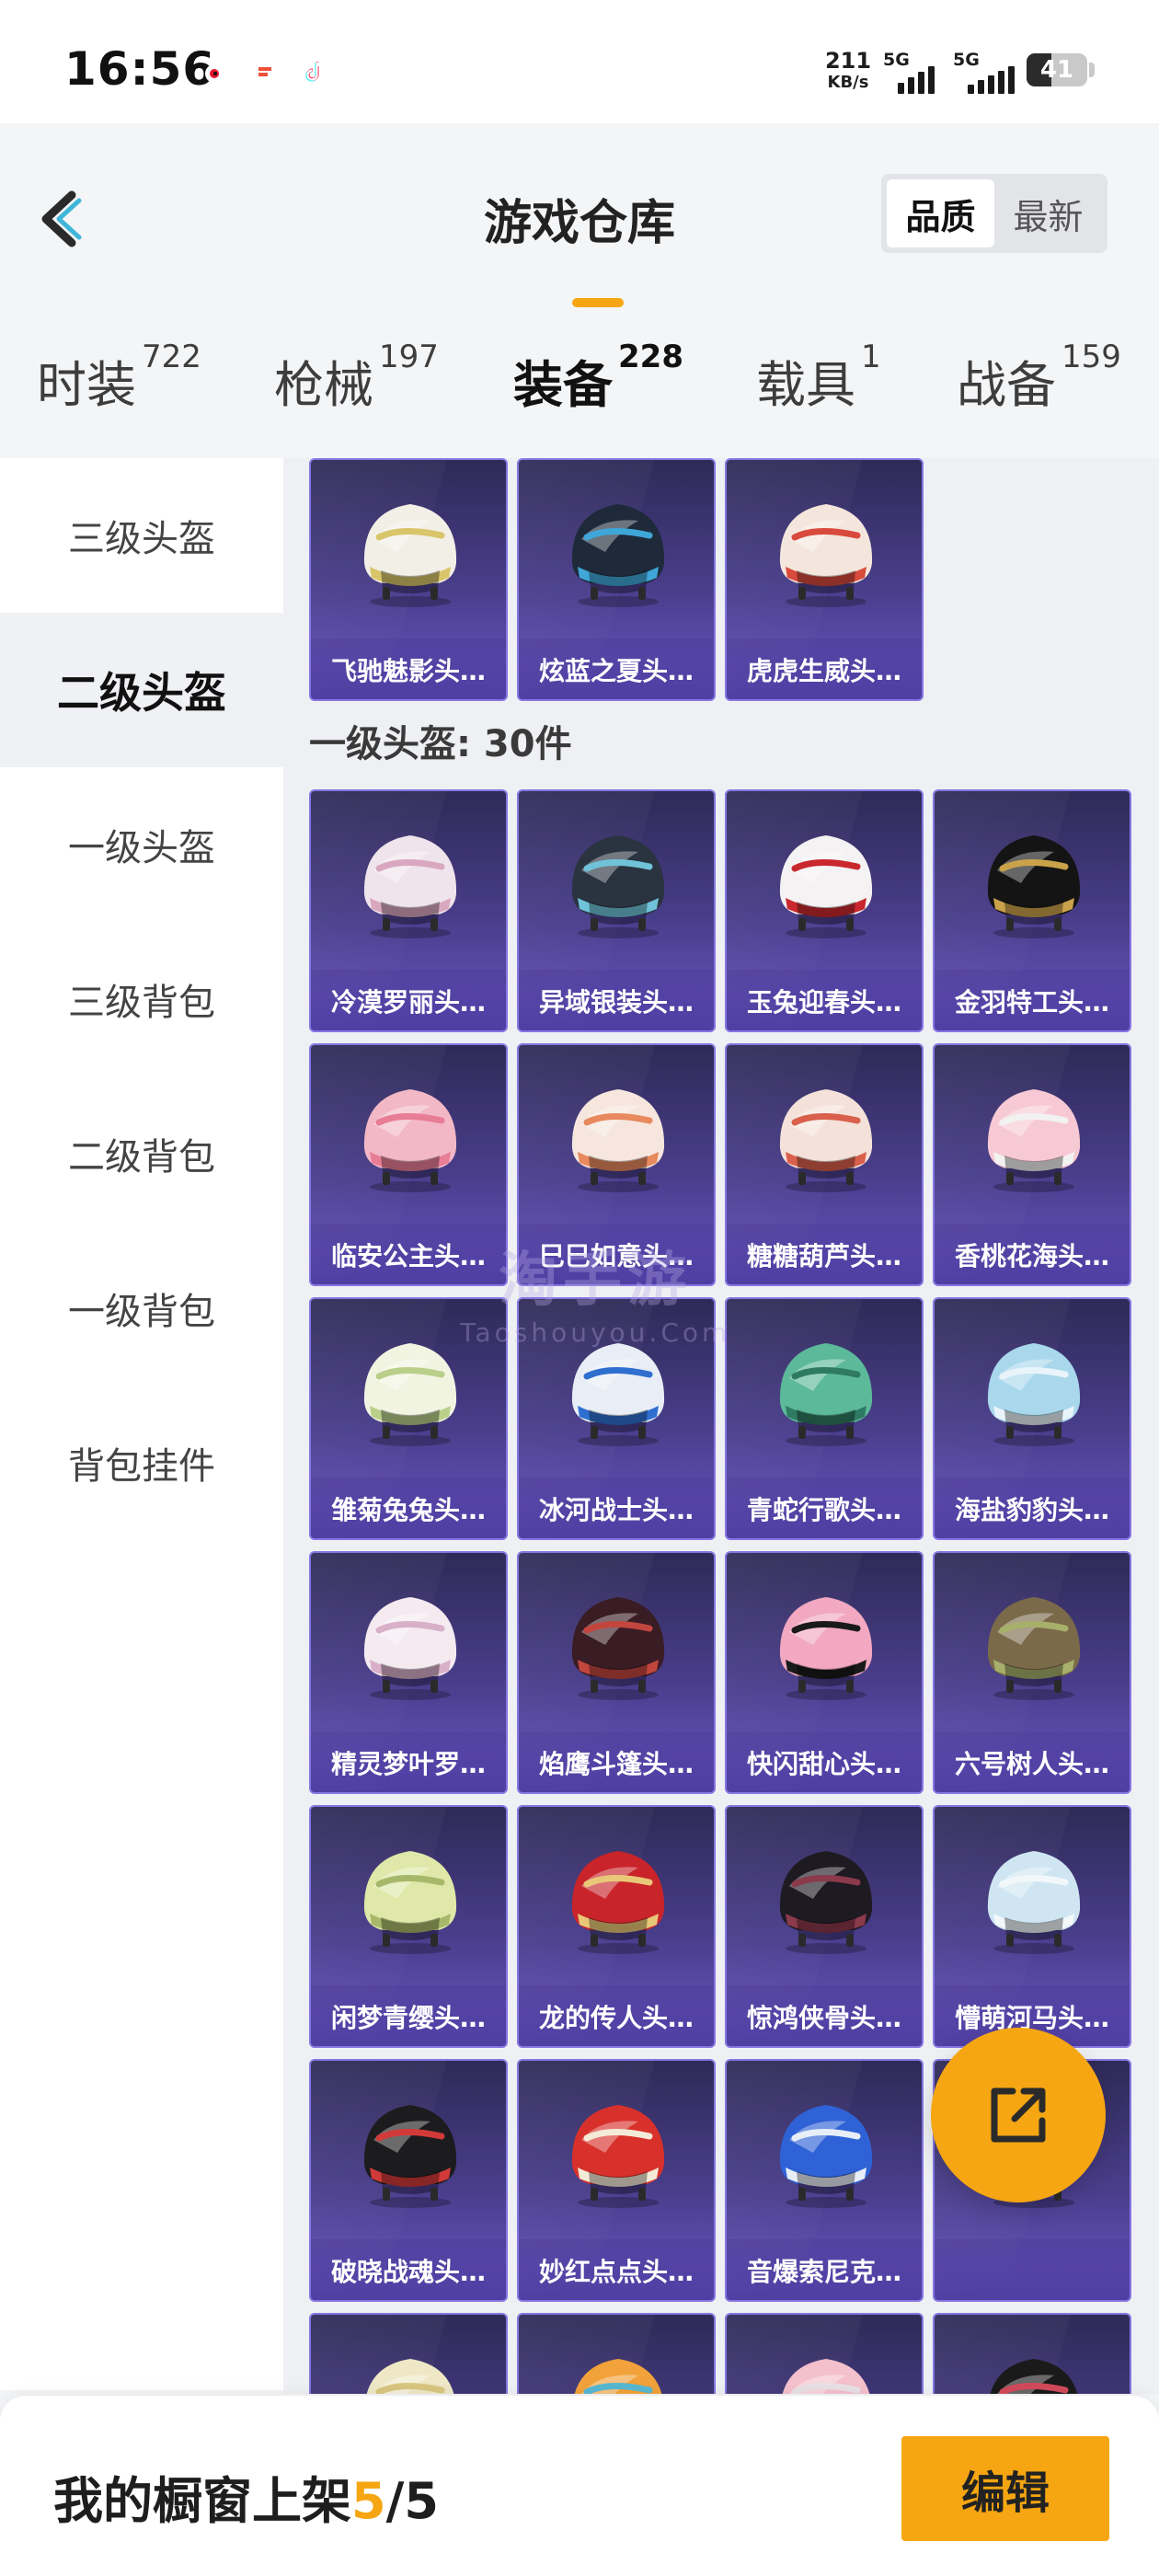 This screenshot has width=1159, height=2576. I want to click on tiktok-icon, so click(314, 72).